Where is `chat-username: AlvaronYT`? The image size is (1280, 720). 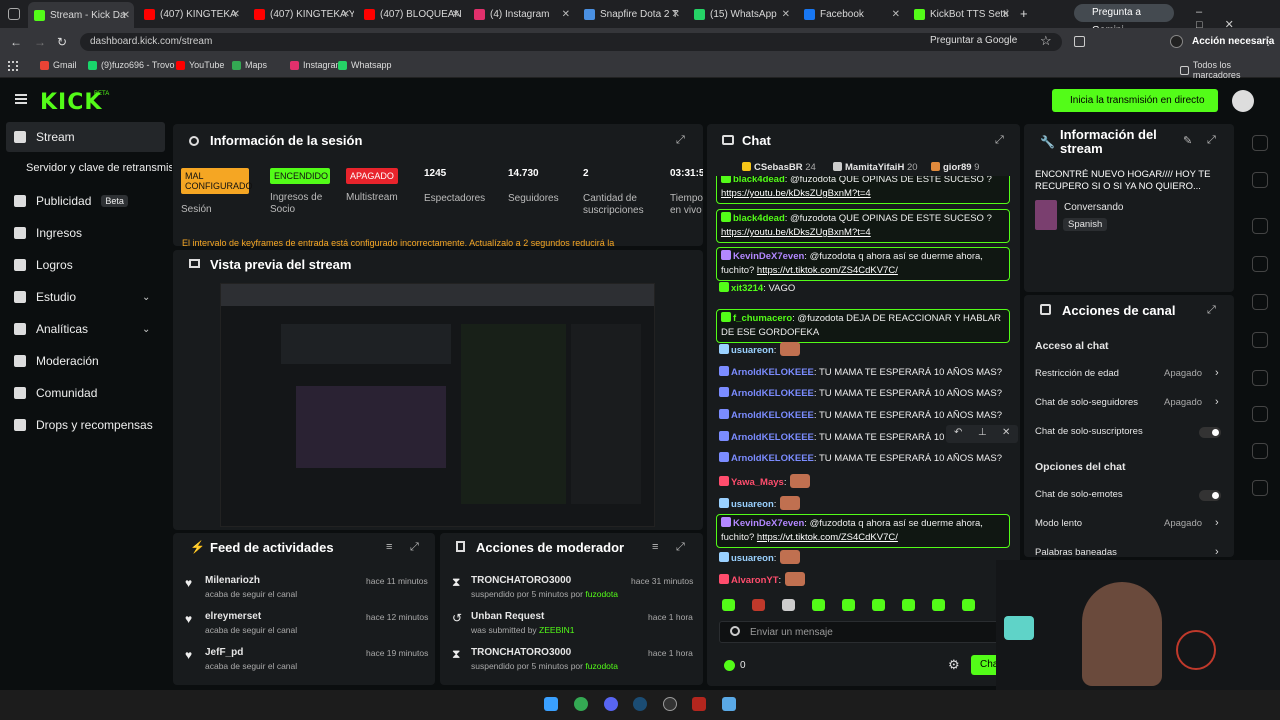
chat-username: AlvaronYT is located at coordinates (755, 580).